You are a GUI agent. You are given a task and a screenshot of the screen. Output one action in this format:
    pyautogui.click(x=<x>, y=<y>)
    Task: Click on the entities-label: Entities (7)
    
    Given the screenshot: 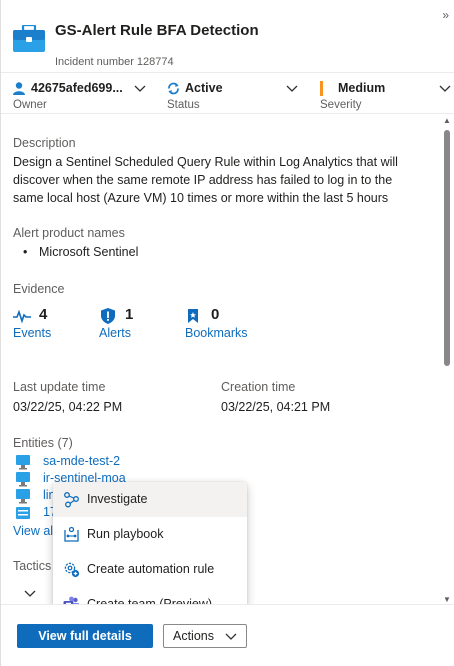 What is the action you would take?
    pyautogui.click(x=43, y=443)
    